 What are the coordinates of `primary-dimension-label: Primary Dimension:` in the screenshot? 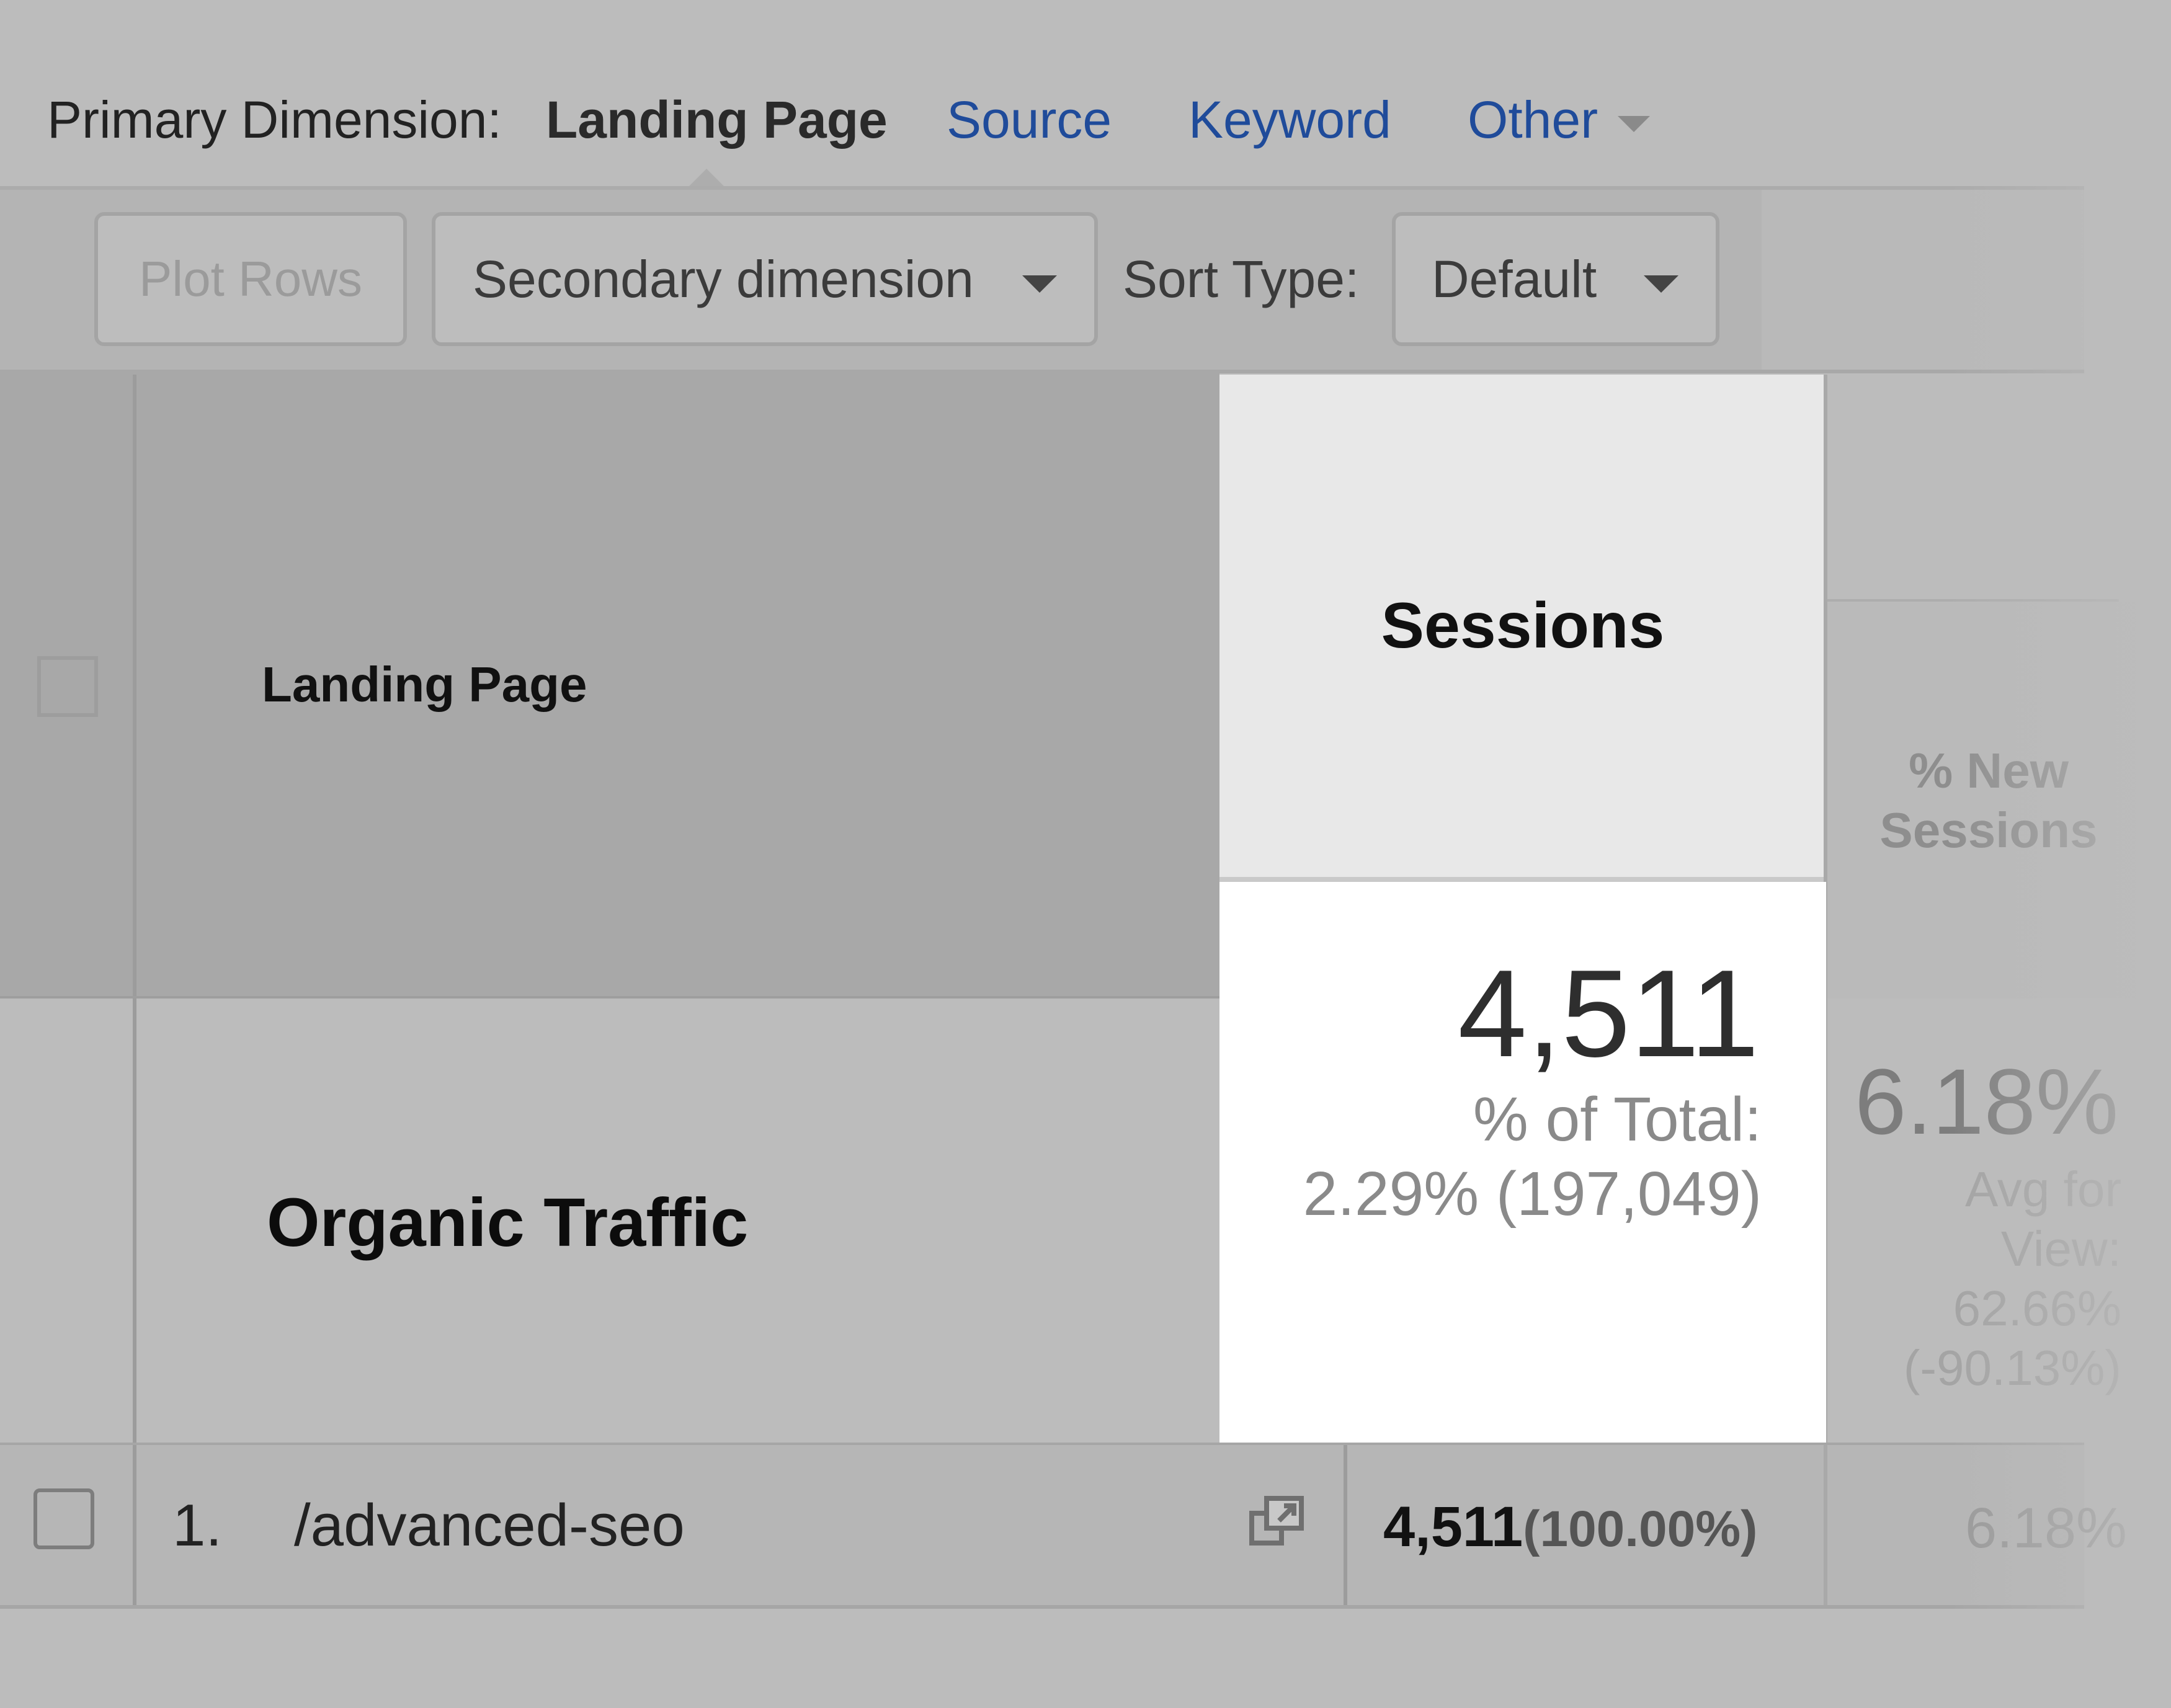 It's located at (275, 120).